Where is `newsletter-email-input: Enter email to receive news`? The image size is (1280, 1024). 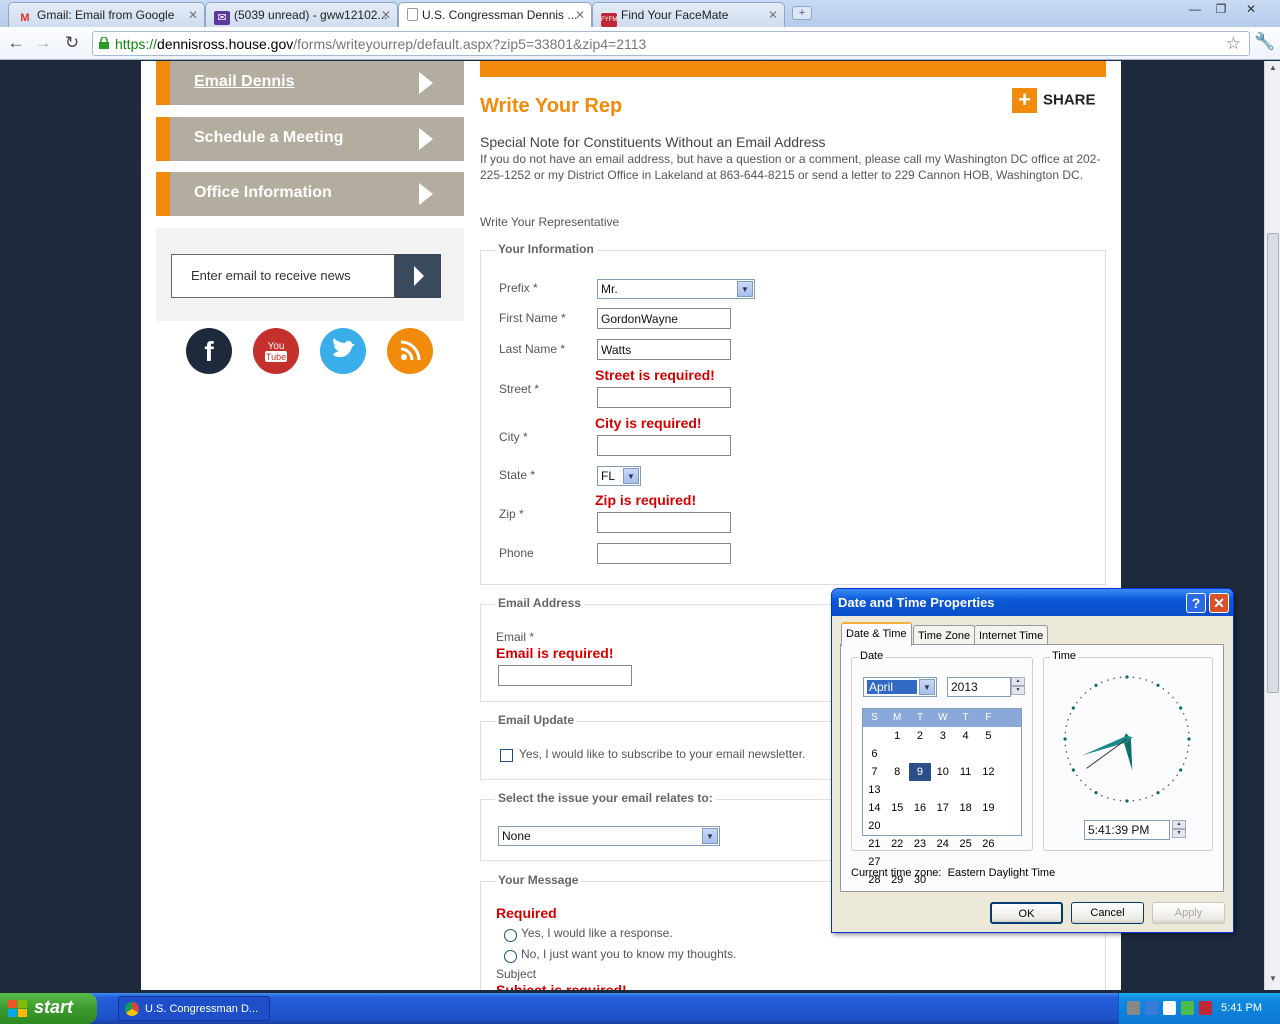
newsletter-email-input: Enter email to receive news is located at coordinates (283, 276).